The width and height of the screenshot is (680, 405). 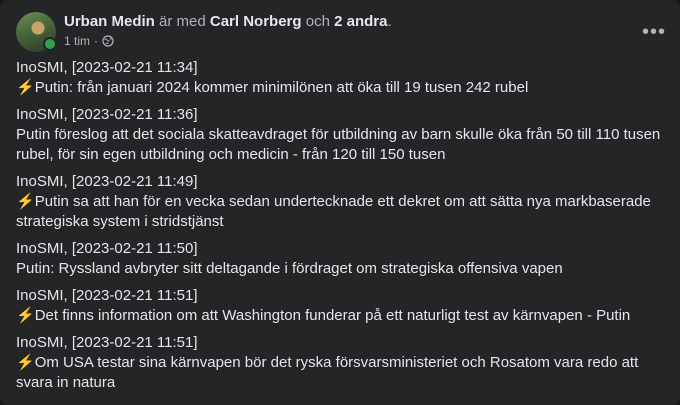 I want to click on others-link: 2 andra, so click(x=360, y=21).